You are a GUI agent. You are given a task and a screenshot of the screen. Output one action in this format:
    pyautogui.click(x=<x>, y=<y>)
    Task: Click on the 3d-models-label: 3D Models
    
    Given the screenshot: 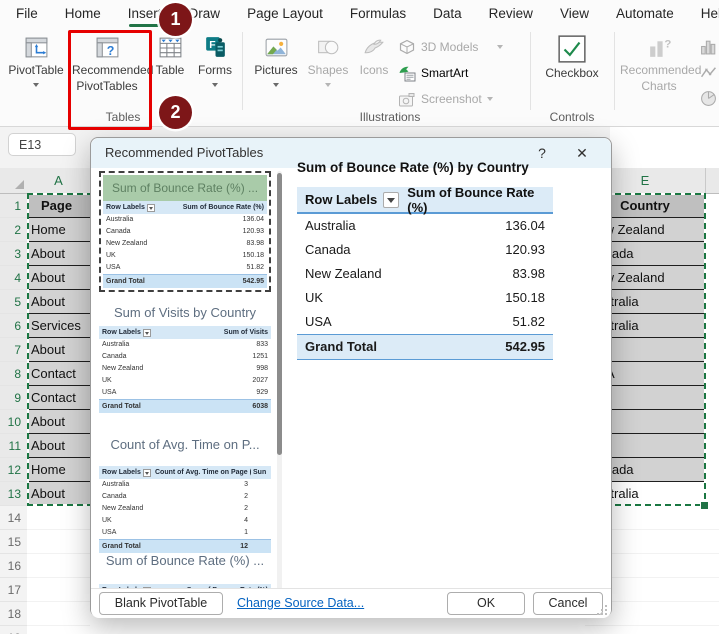 What is the action you would take?
    pyautogui.click(x=450, y=47)
    